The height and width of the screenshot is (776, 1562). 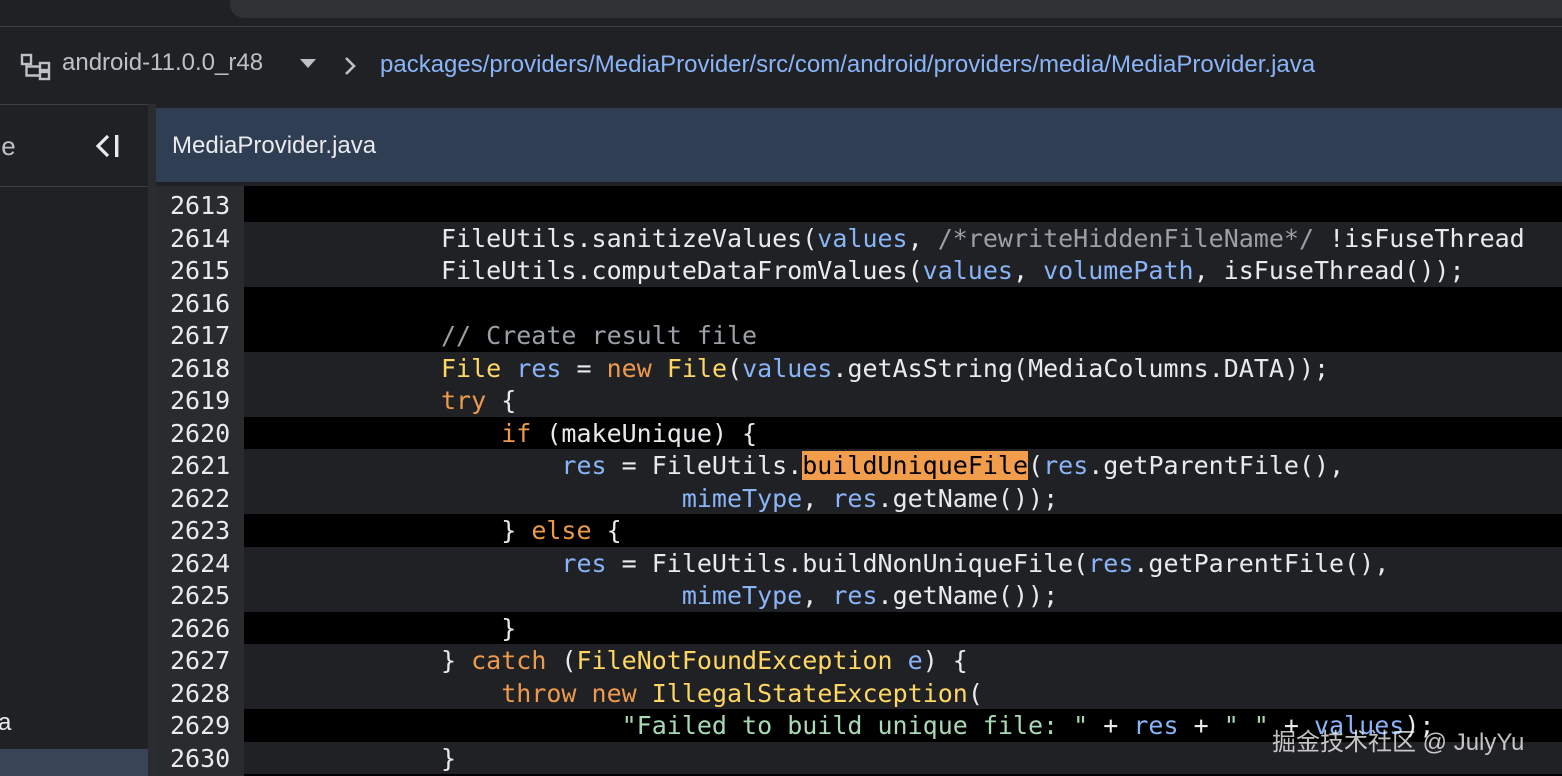 What do you see at coordinates (200, 531) in the screenshot?
I see `line-number: 2623` at bounding box center [200, 531].